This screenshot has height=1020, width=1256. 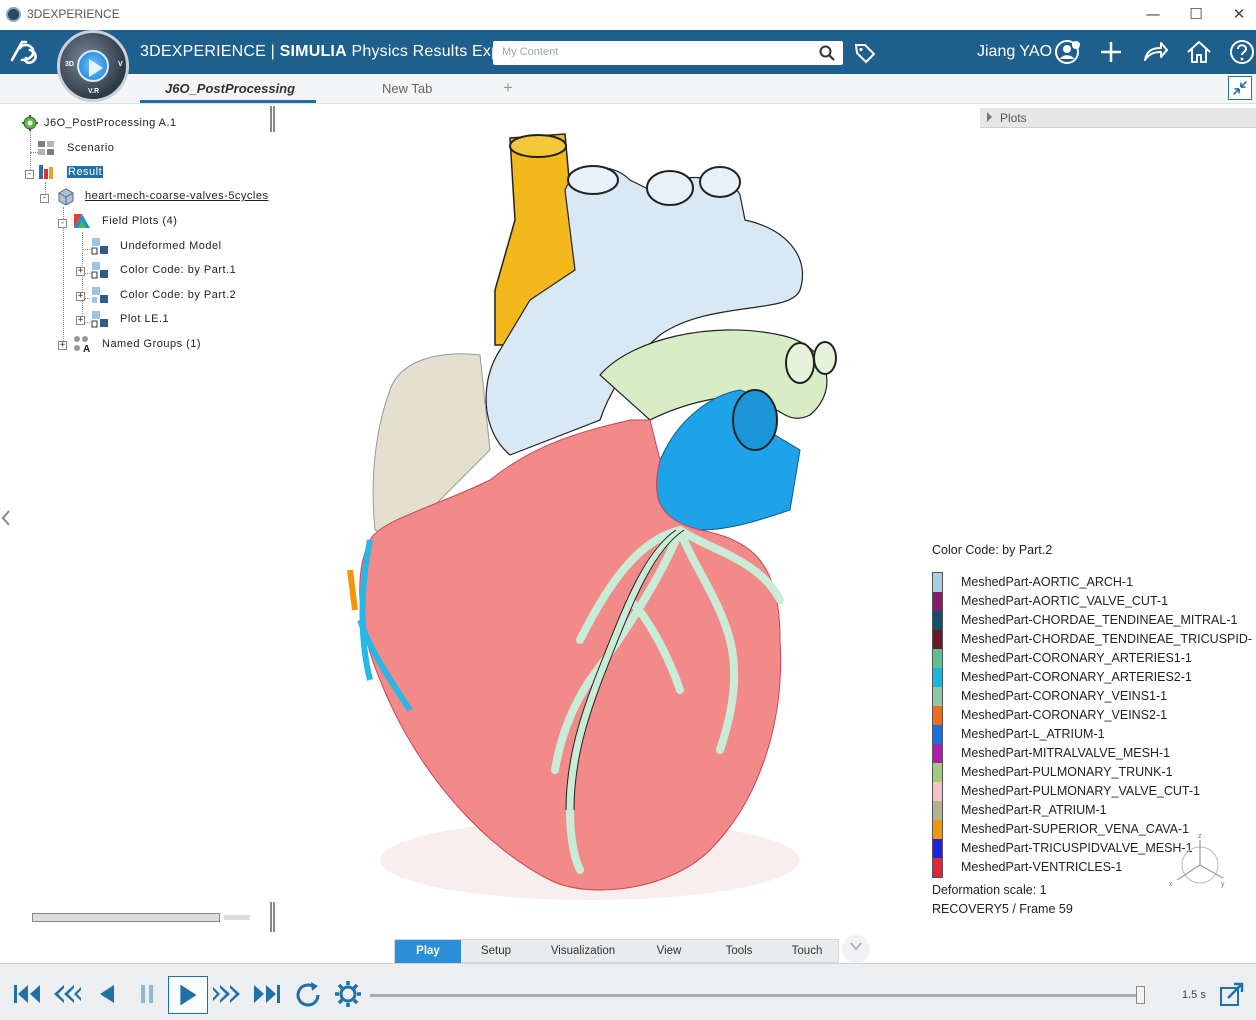 I want to click on frame-slider-thumb, so click(x=1140, y=995).